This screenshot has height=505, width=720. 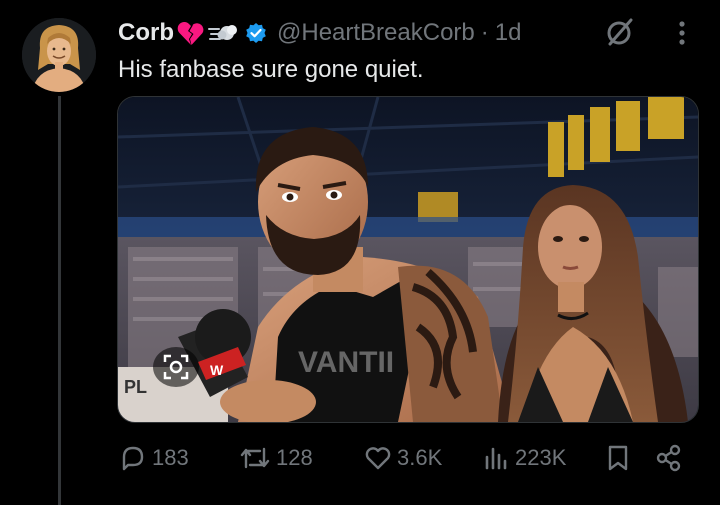 What do you see at coordinates (420, 457) in the screenshot?
I see `like-count: 3.6K` at bounding box center [420, 457].